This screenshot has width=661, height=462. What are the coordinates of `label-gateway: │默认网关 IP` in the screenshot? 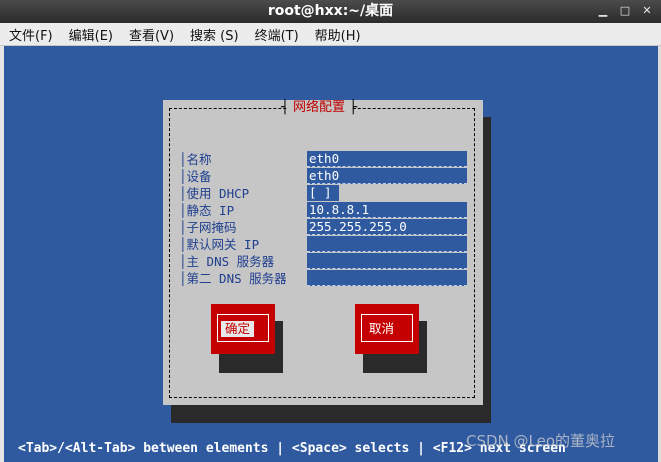 It's located at (219, 244).